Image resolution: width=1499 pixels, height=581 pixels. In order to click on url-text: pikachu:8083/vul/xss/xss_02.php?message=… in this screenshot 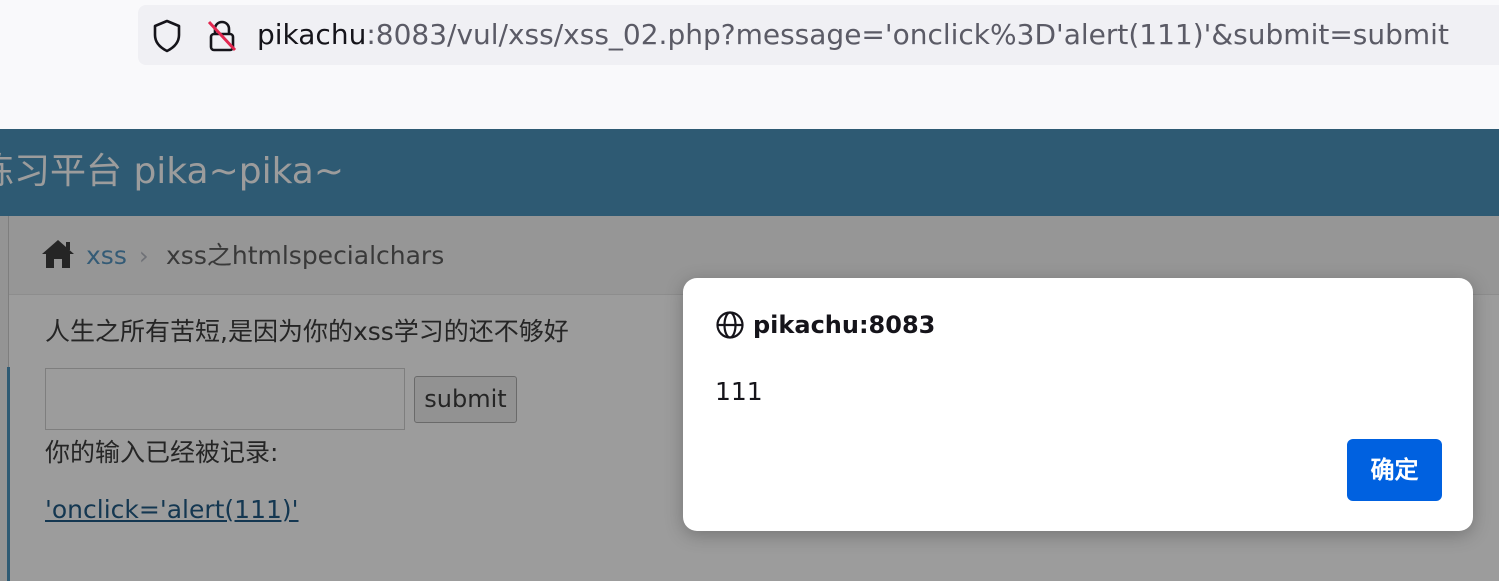, I will do `click(853, 35)`.